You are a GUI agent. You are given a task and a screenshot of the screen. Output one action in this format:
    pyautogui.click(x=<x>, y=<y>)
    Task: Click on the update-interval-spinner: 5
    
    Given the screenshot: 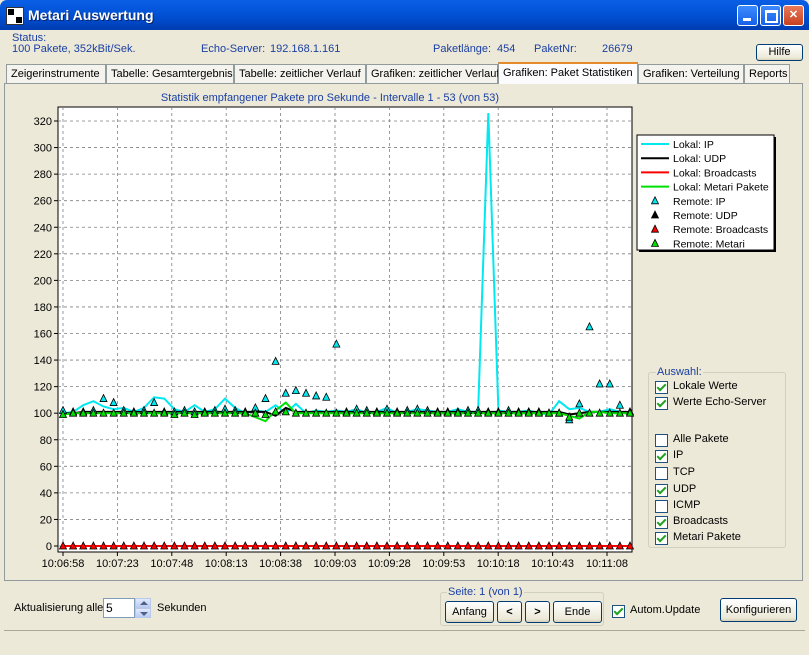 What is the action you would take?
    pyautogui.click(x=127, y=608)
    